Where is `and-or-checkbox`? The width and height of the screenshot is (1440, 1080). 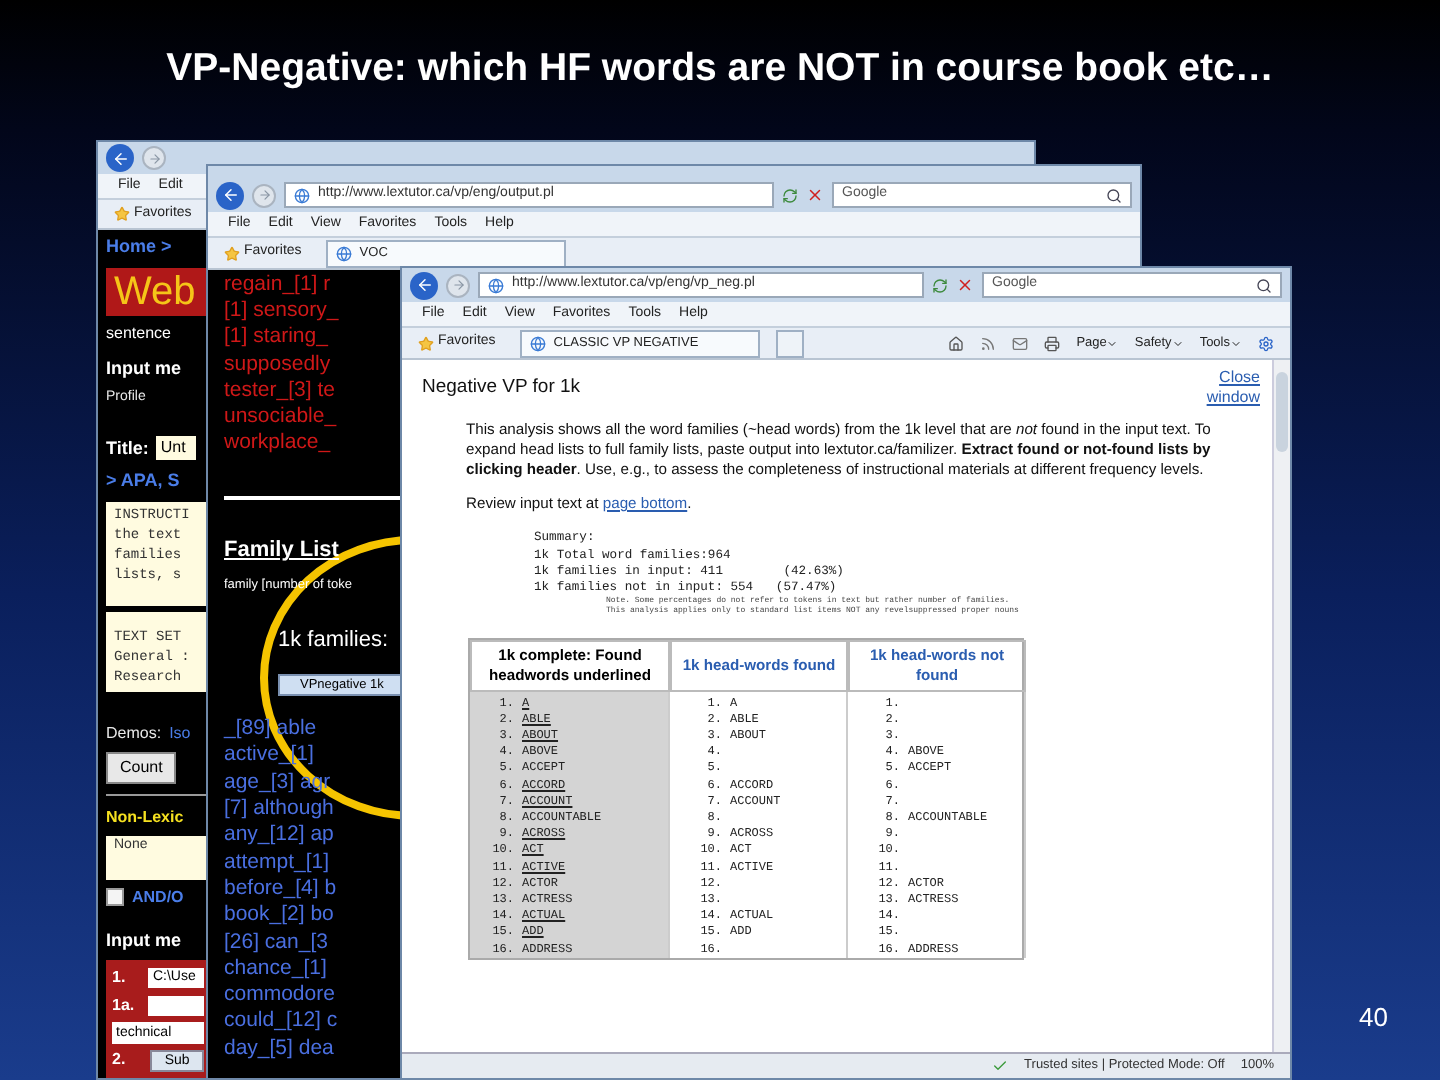 and-or-checkbox is located at coordinates (115, 897).